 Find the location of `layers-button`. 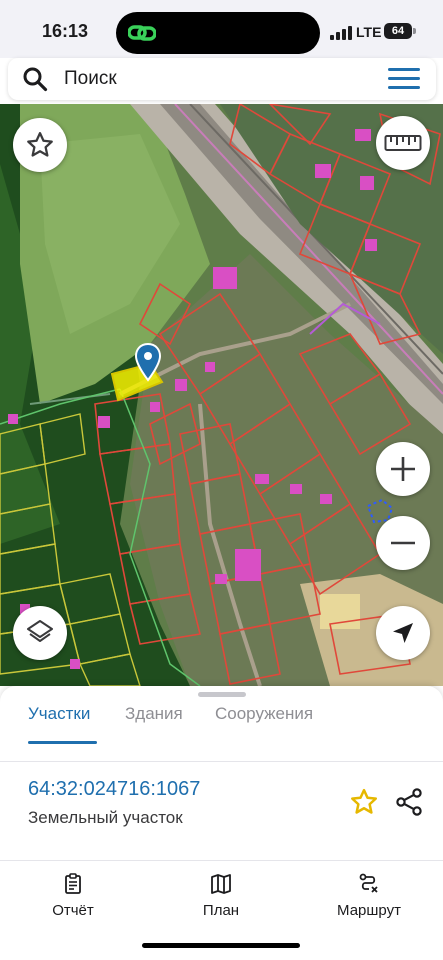

layers-button is located at coordinates (40, 633).